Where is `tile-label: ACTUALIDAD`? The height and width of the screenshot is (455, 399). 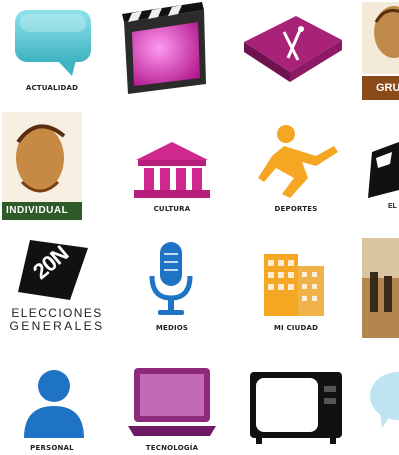
tile-label: ACTUALIDAD is located at coordinates (52, 88).